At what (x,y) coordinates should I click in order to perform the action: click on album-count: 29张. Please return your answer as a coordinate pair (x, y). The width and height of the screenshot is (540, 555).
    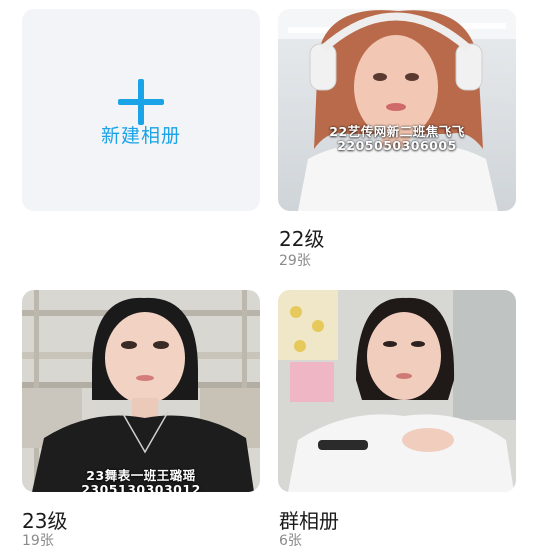
    Looking at the image, I should click on (295, 261).